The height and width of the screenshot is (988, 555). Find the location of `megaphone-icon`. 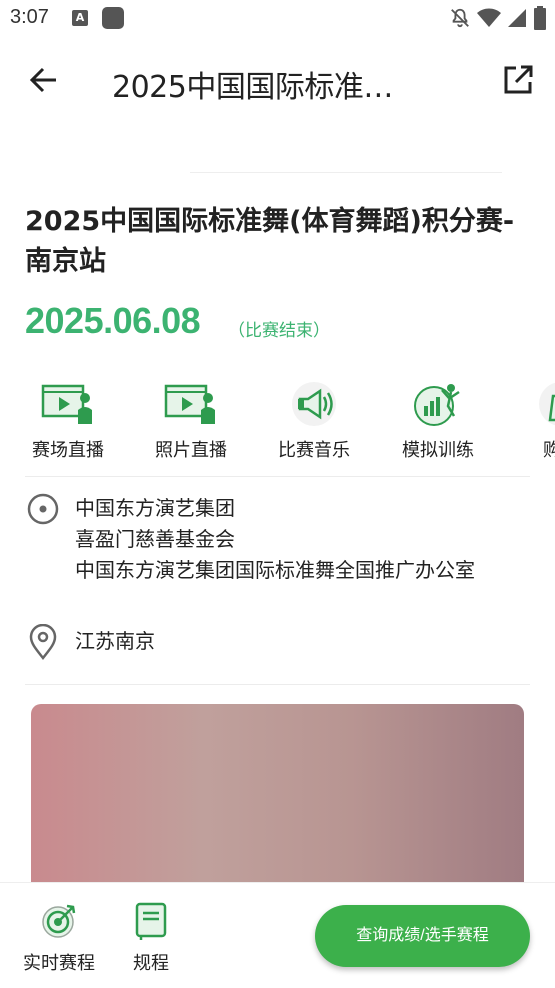

megaphone-icon is located at coordinates (314, 404).